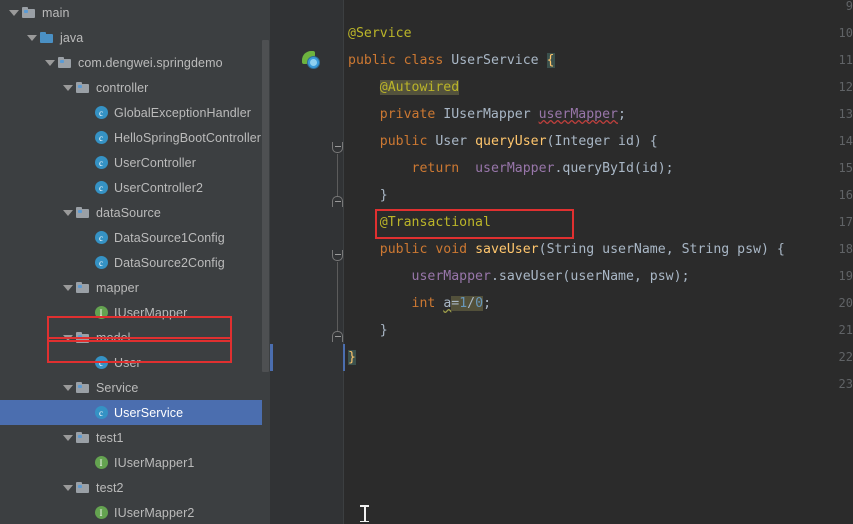  What do you see at coordinates (503, 141) in the screenshot?
I see `code-line-14: public User queryUser(Integer id) {` at bounding box center [503, 141].